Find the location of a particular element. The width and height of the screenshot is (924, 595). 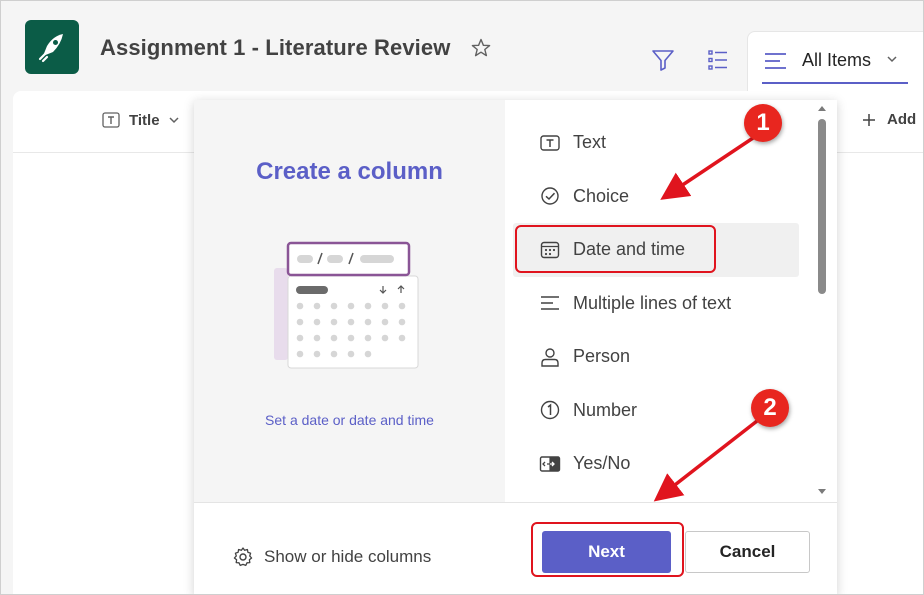

column-type-multiple-lines: Multiple lines of text is located at coordinates (656, 304).